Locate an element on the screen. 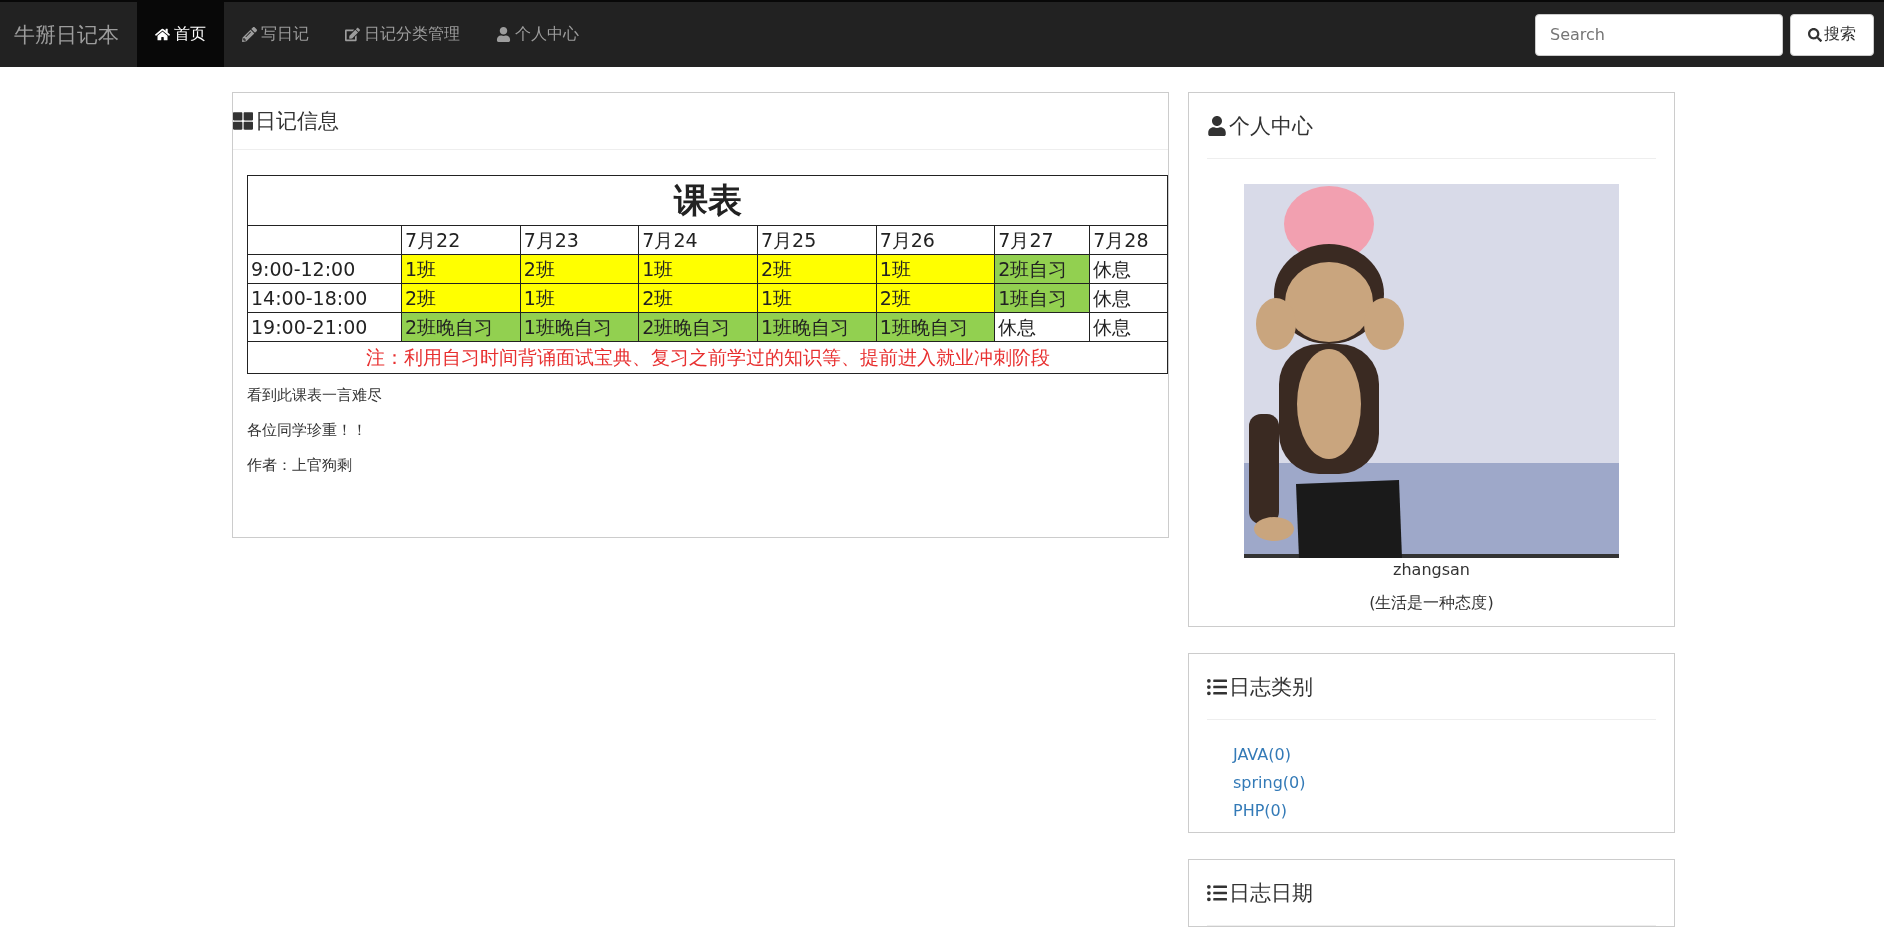 The height and width of the screenshot is (928, 1884). column-header: 7月26 is located at coordinates (935, 240).